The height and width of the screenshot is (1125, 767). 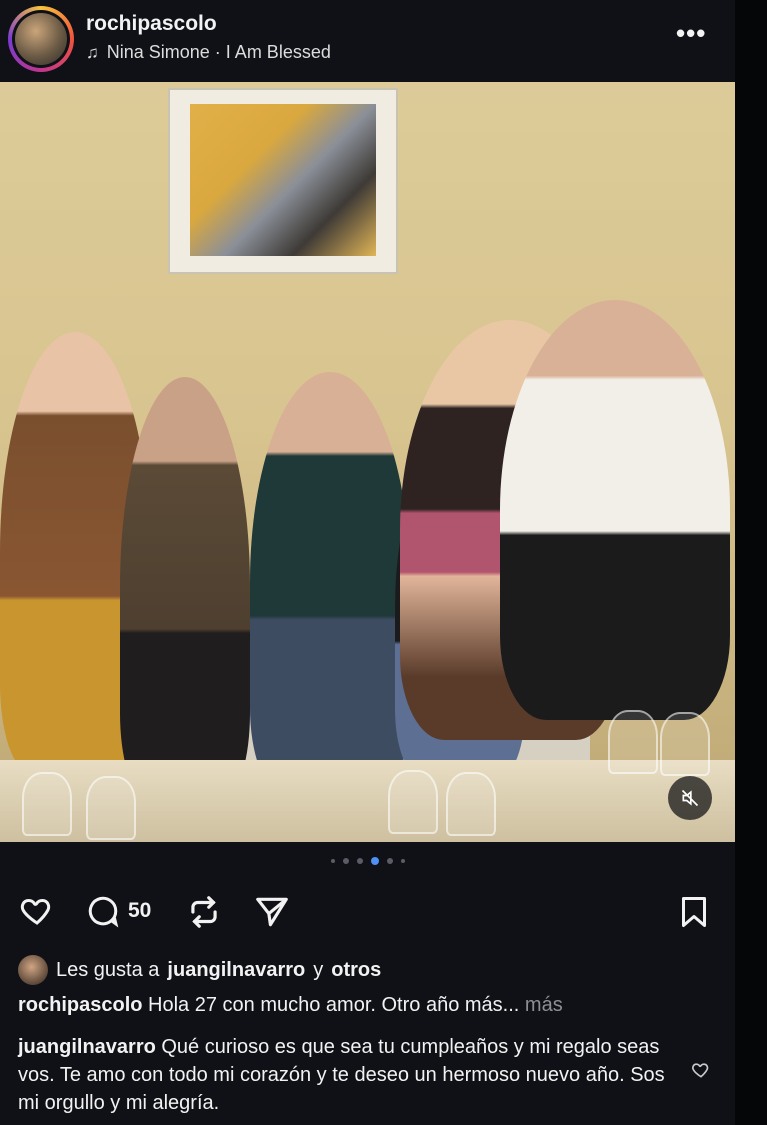 I want to click on carousel-indicator, so click(x=367, y=861).